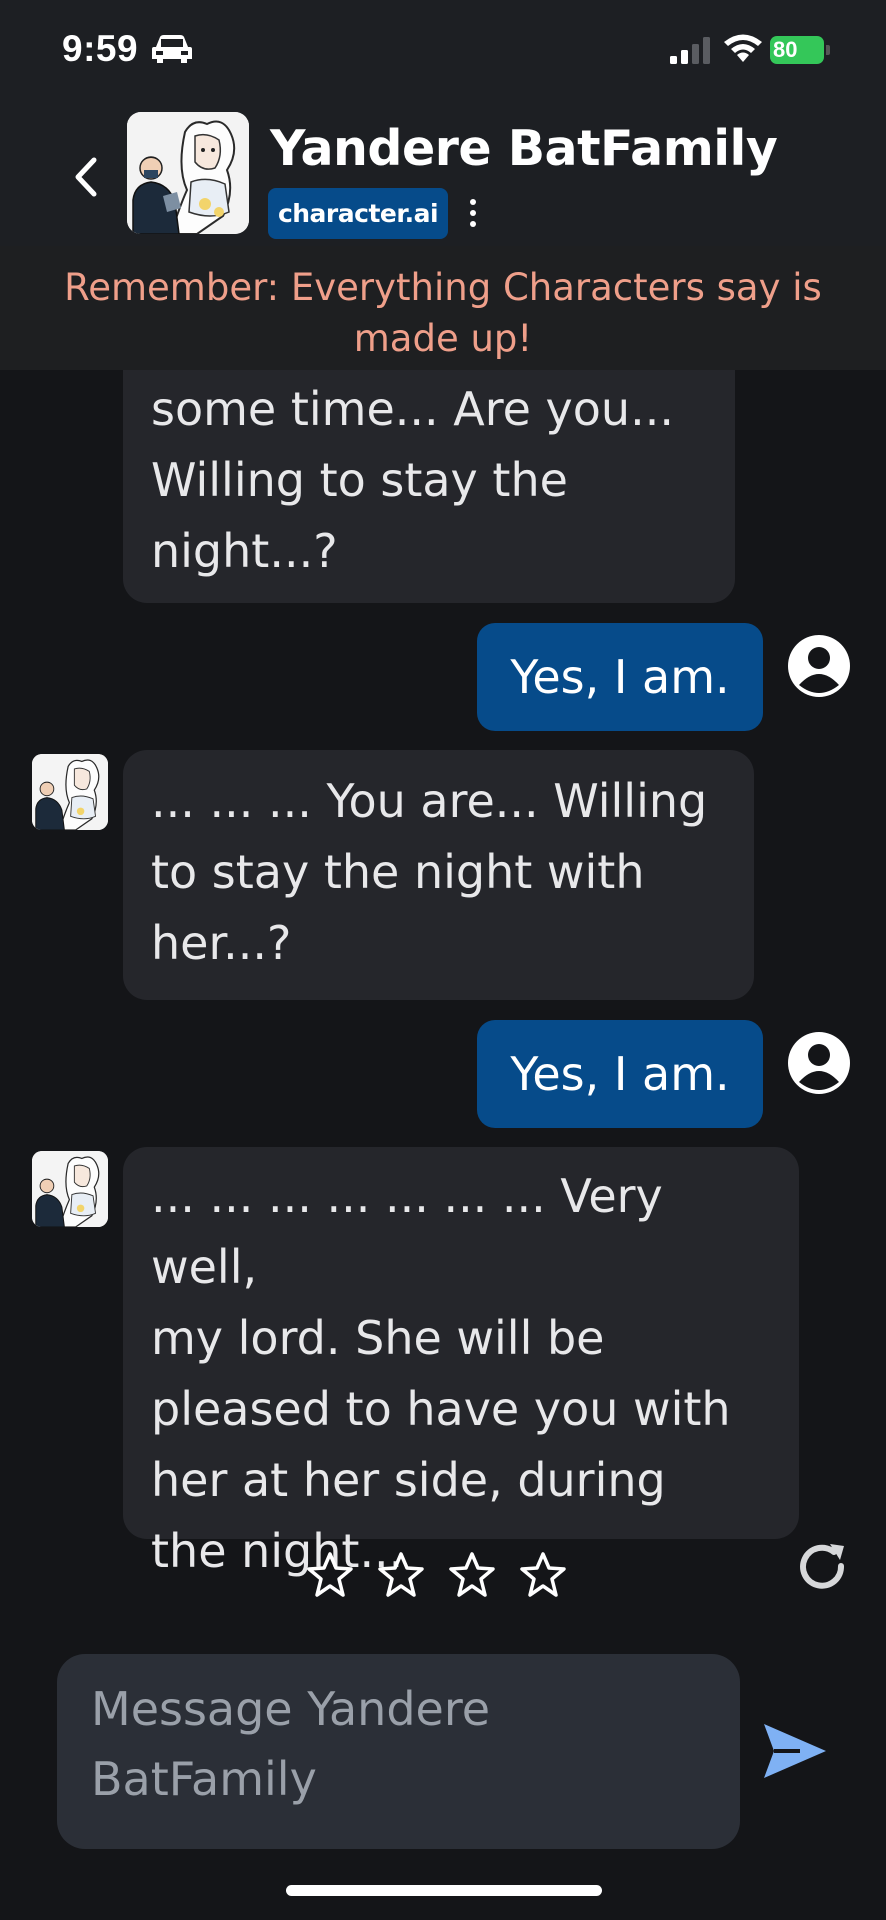 The width and height of the screenshot is (886, 1920). I want to click on message-input, so click(398, 1751).